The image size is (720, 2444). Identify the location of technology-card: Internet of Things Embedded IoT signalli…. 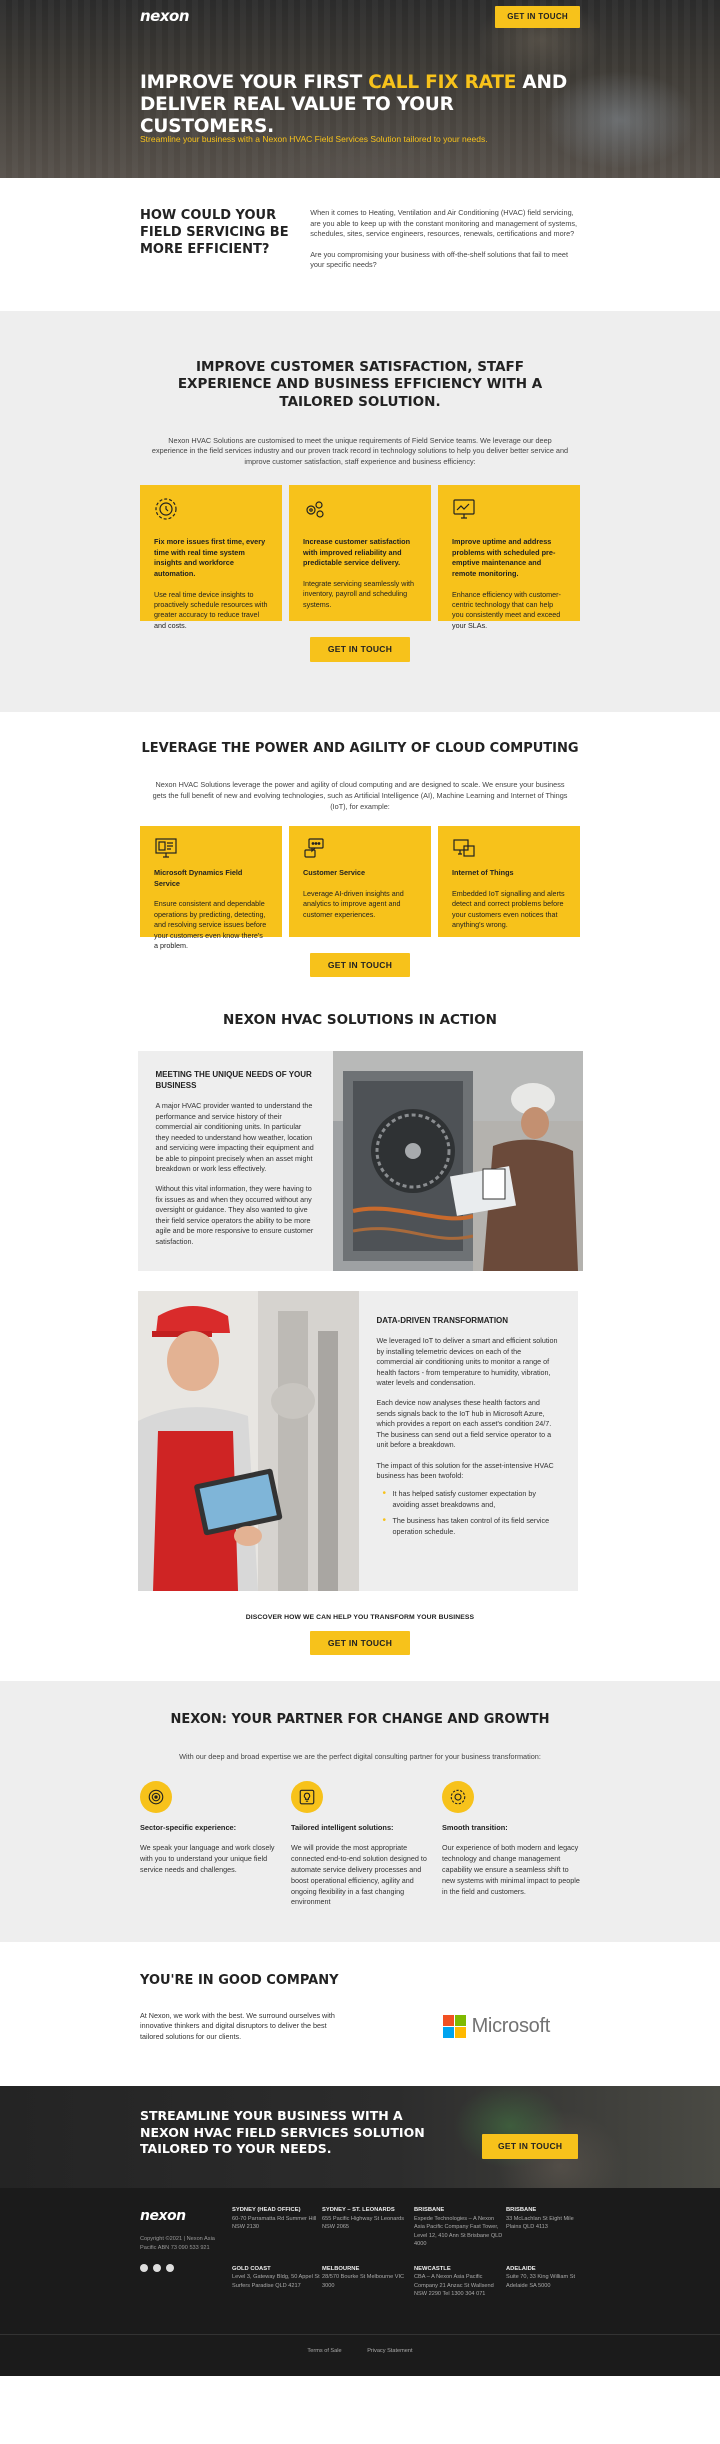
(509, 882).